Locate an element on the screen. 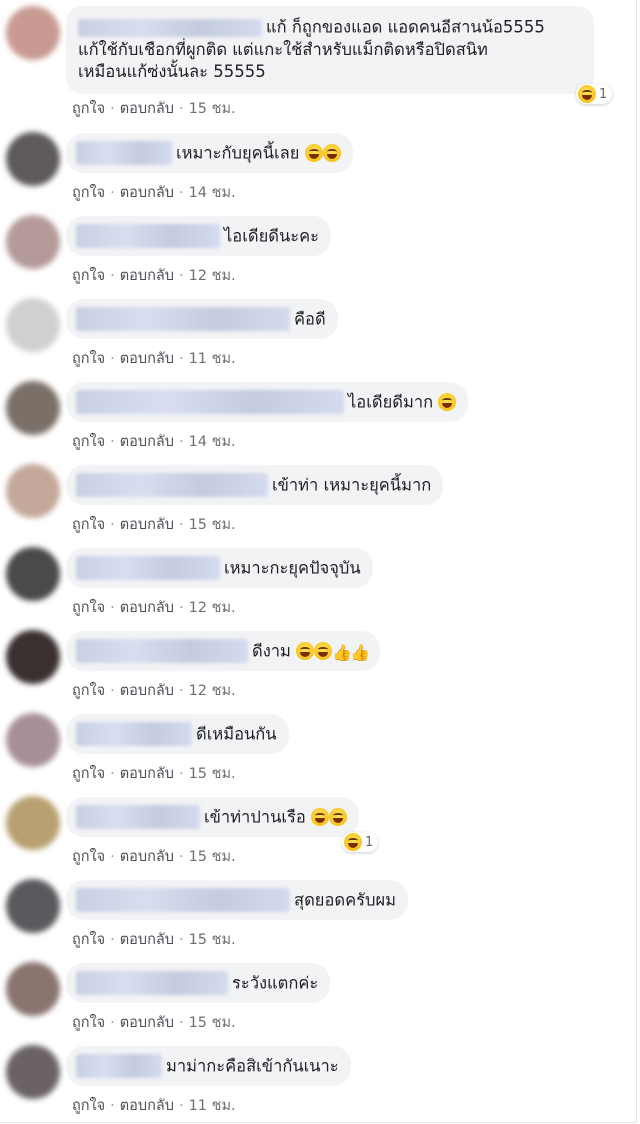 Image resolution: width=640 pixels, height=1124 pixels. comment-text: เหมือนแก้ซ่งนั้นละ 55555 is located at coordinates (172, 71).